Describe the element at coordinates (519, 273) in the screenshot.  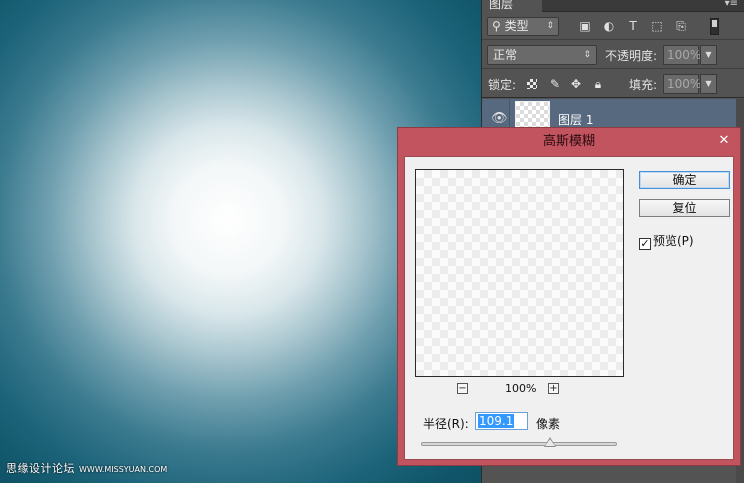
I see `blur-preview` at that location.